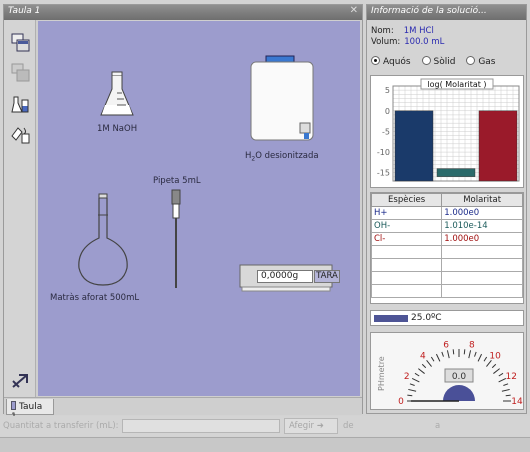 Image resolution: width=530 pixels, height=452 pixels. What do you see at coordinates (482, 226) in the screenshot?
I see `species-molarity: 1.010e-14` at bounding box center [482, 226].